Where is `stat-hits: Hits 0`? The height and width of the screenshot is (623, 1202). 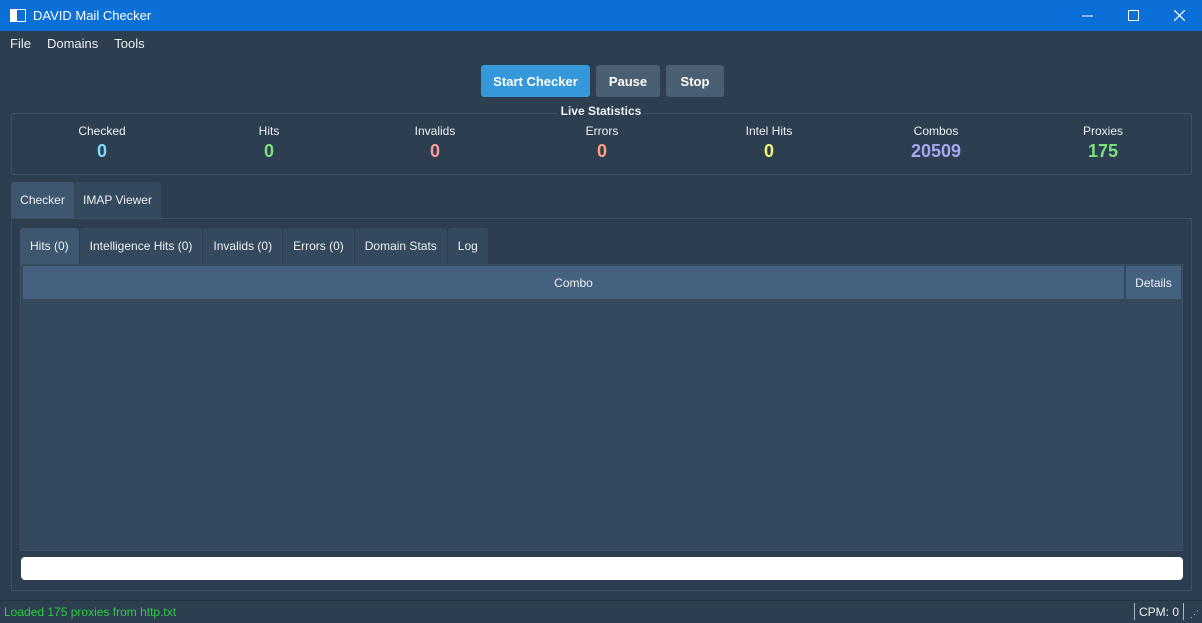
stat-hits: Hits 0 is located at coordinates (269, 143).